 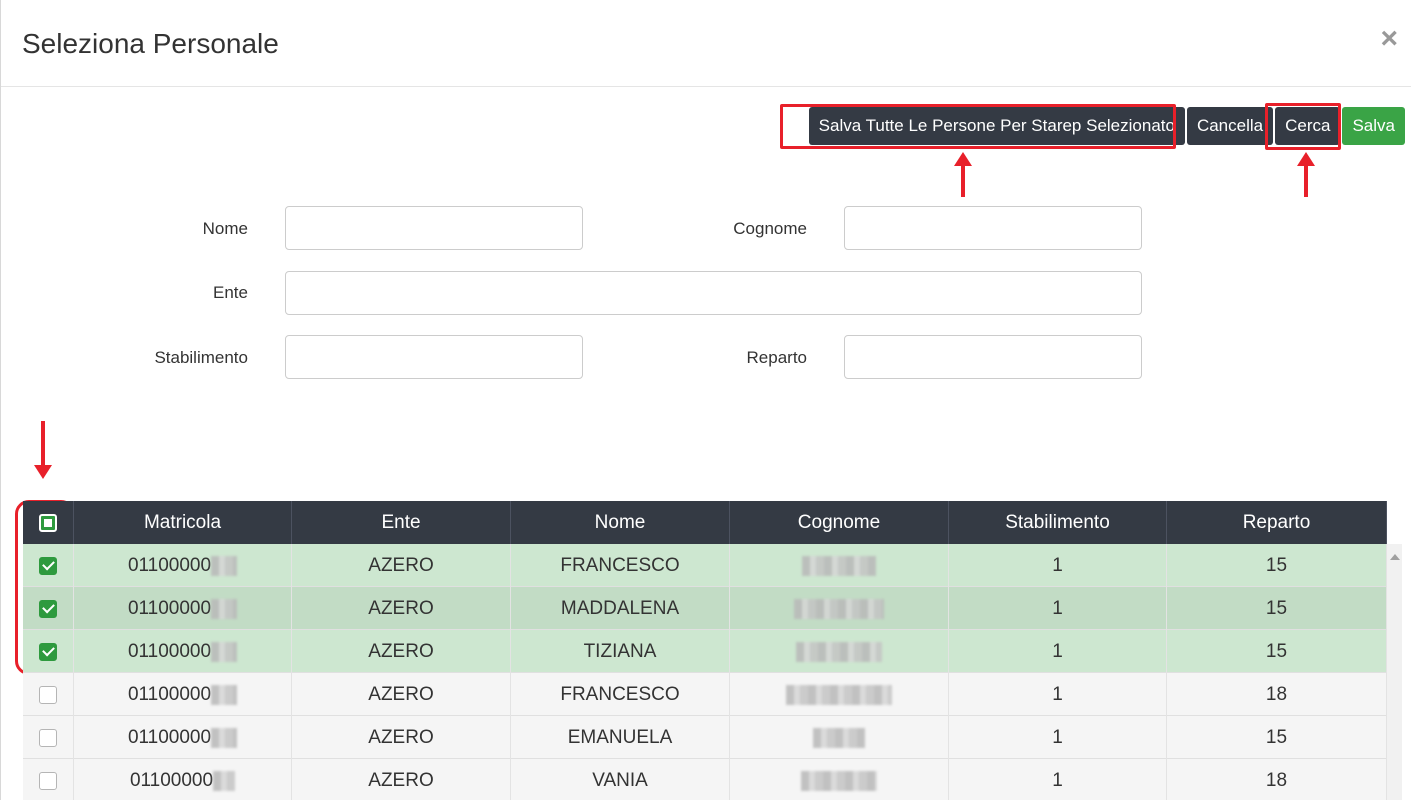 What do you see at coordinates (993, 228) in the screenshot?
I see `cognome-input` at bounding box center [993, 228].